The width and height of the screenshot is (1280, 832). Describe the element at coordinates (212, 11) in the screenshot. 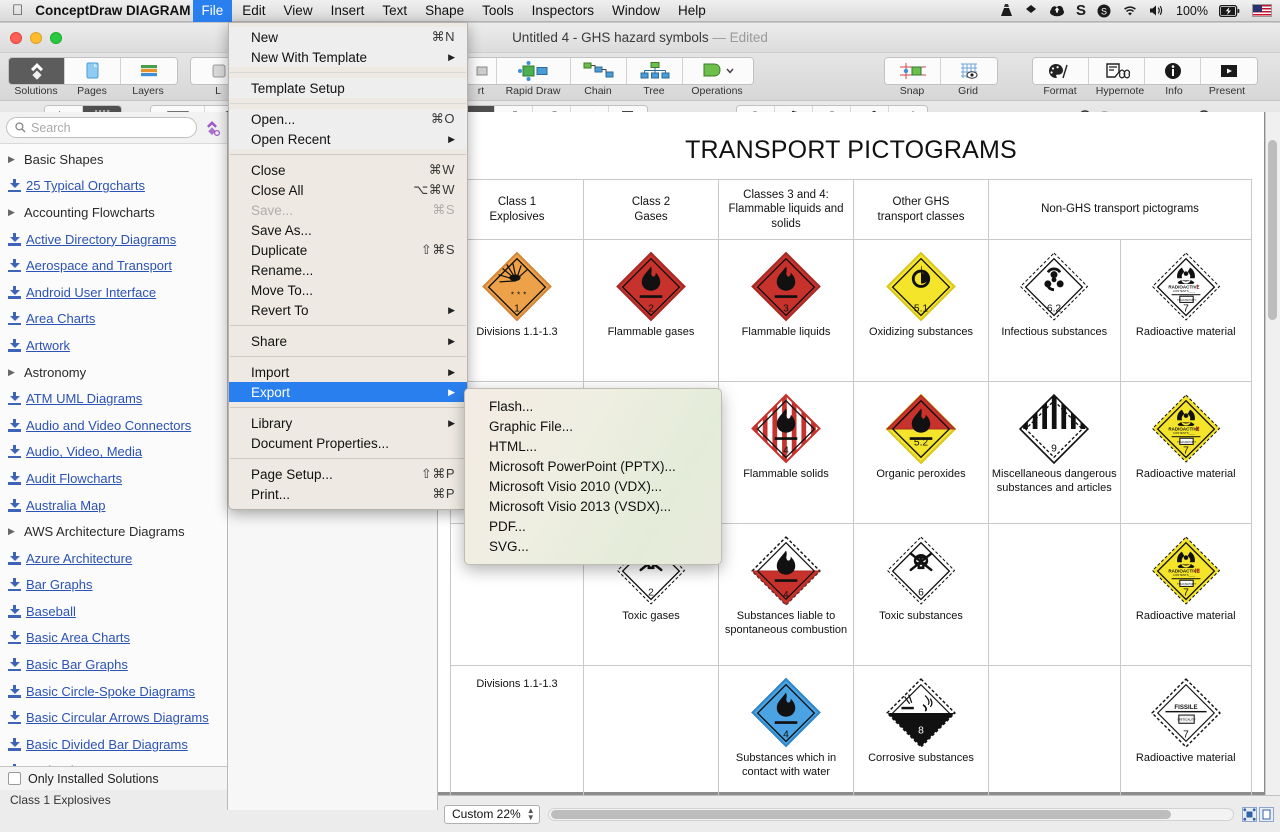

I see `menu-file: File` at that location.